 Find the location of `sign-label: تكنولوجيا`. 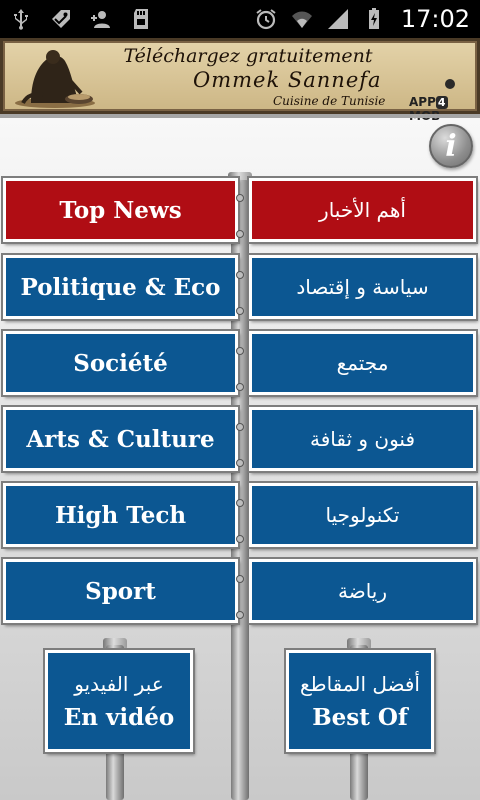

sign-label: تكنولوجيا is located at coordinates (362, 515).